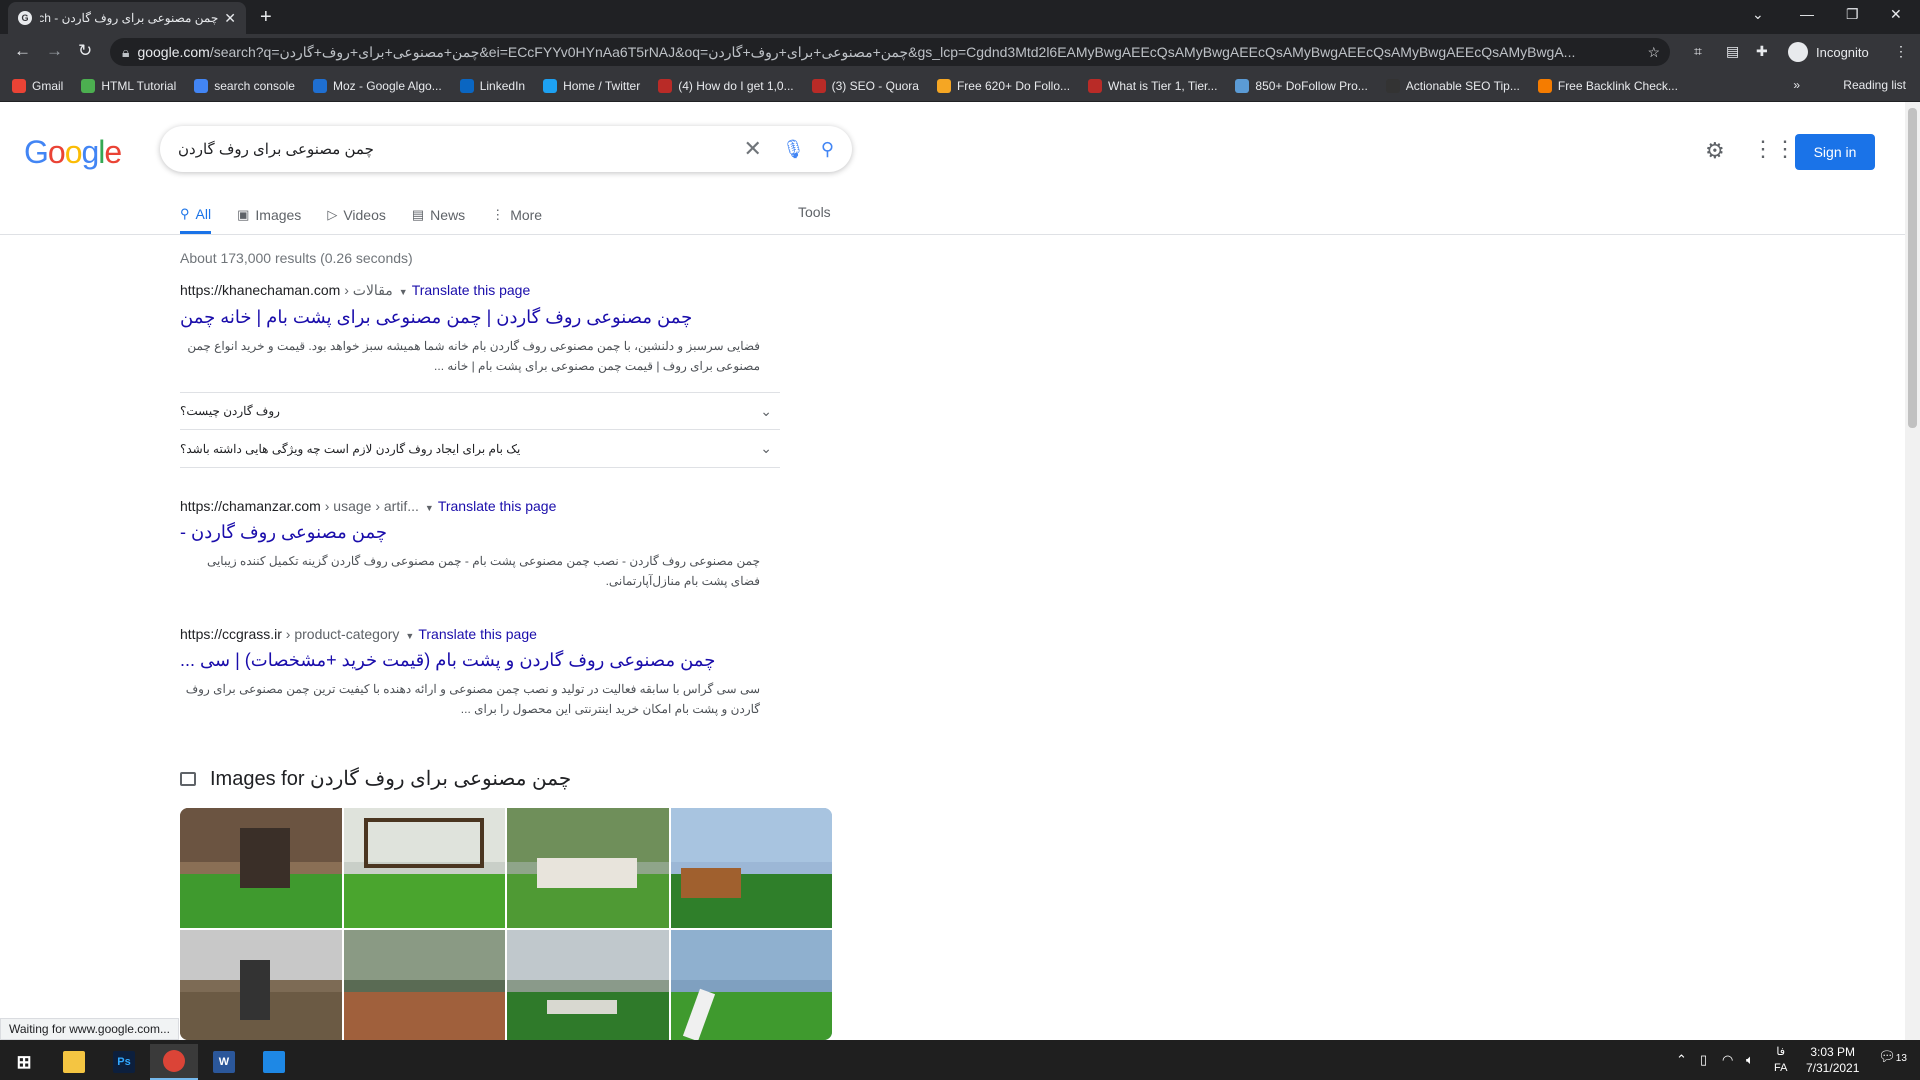 Image resolution: width=1920 pixels, height=1080 pixels. I want to click on clock-date: 7/31/2021, so click(1833, 1068).